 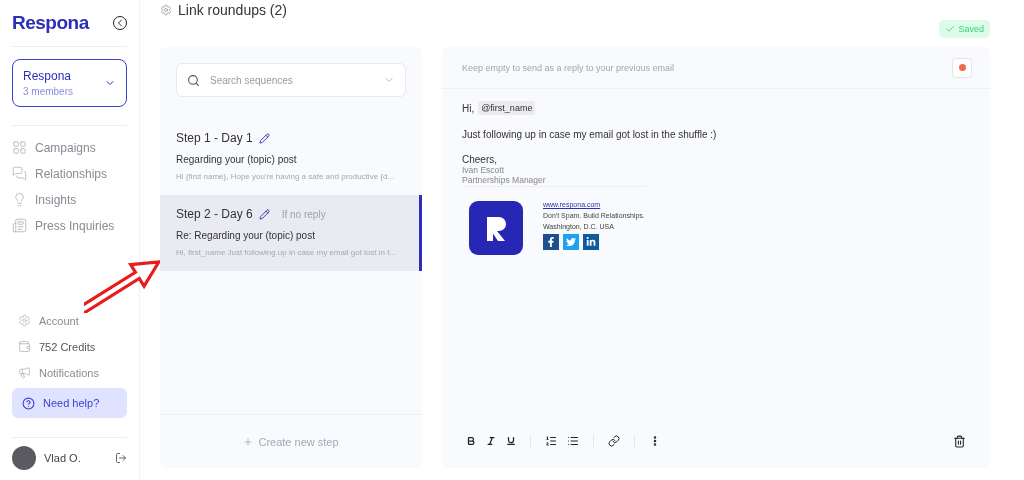 I want to click on menu-item: Notifications, so click(x=69, y=372).